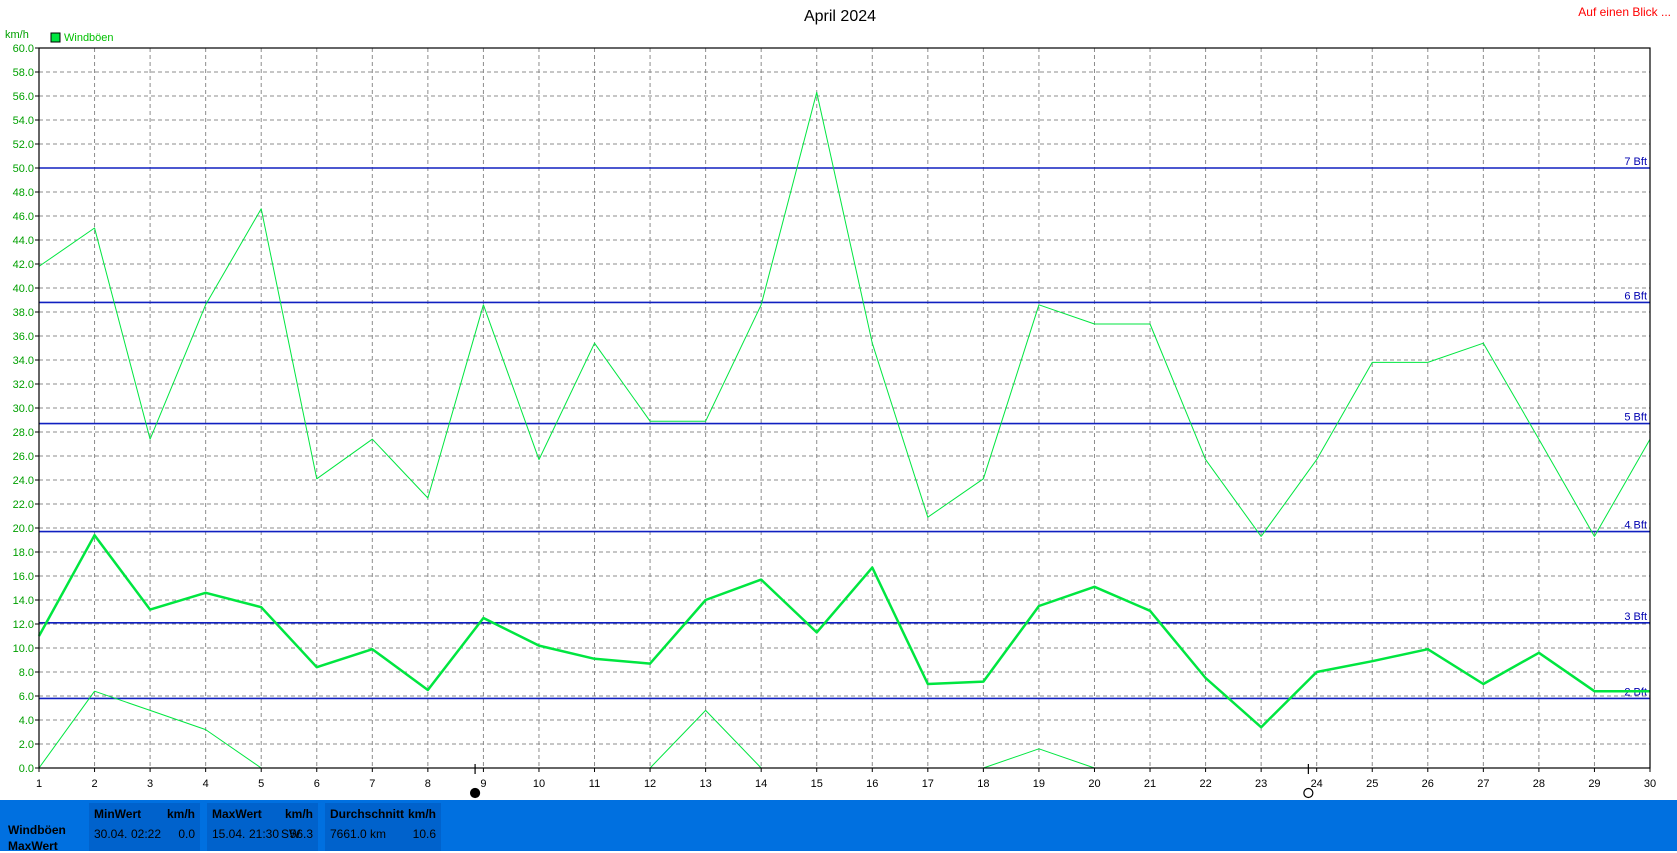  What do you see at coordinates (94, 784) in the screenshot?
I see `x-tick-label: 2` at bounding box center [94, 784].